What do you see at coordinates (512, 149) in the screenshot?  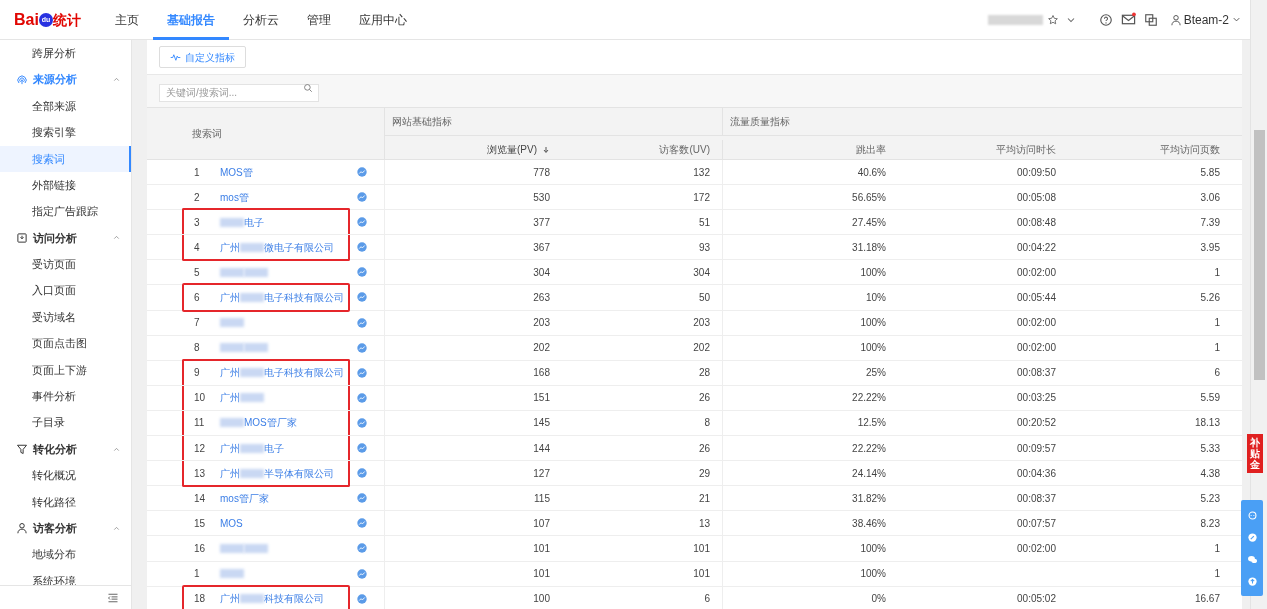 I see `column-header: 浏览量(PV)` at bounding box center [512, 149].